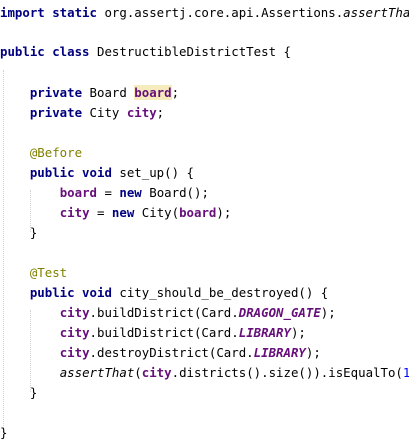 The width and height of the screenshot is (409, 446). I want to click on code-line: private Board board;, so click(89, 93).